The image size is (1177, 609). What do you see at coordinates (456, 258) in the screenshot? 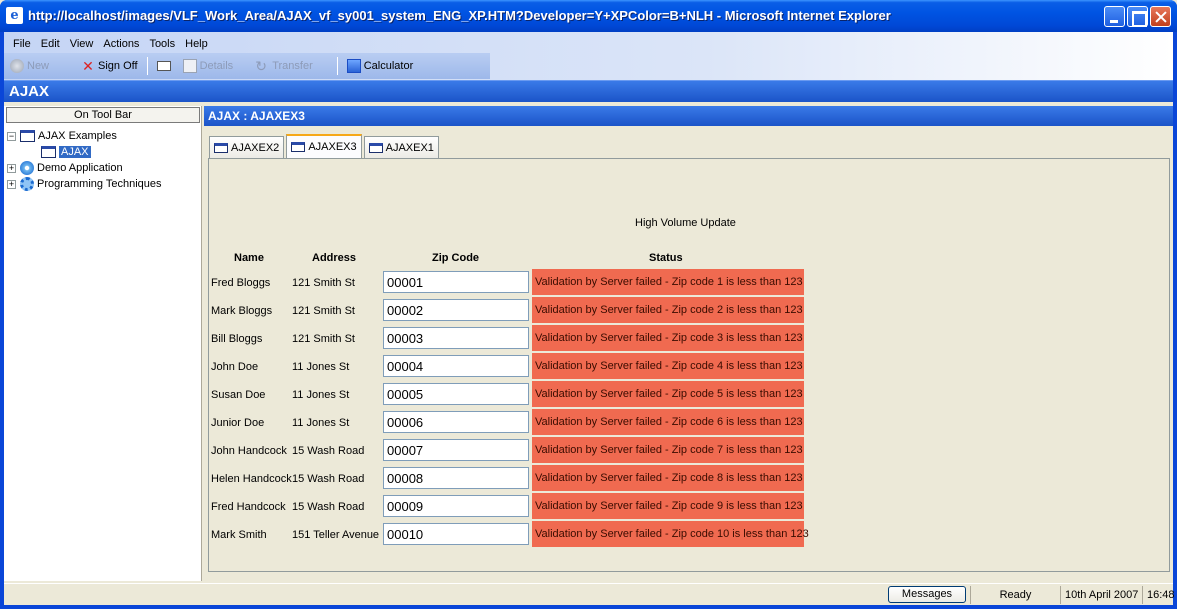
I see `column-header-zip: Zip Code` at bounding box center [456, 258].